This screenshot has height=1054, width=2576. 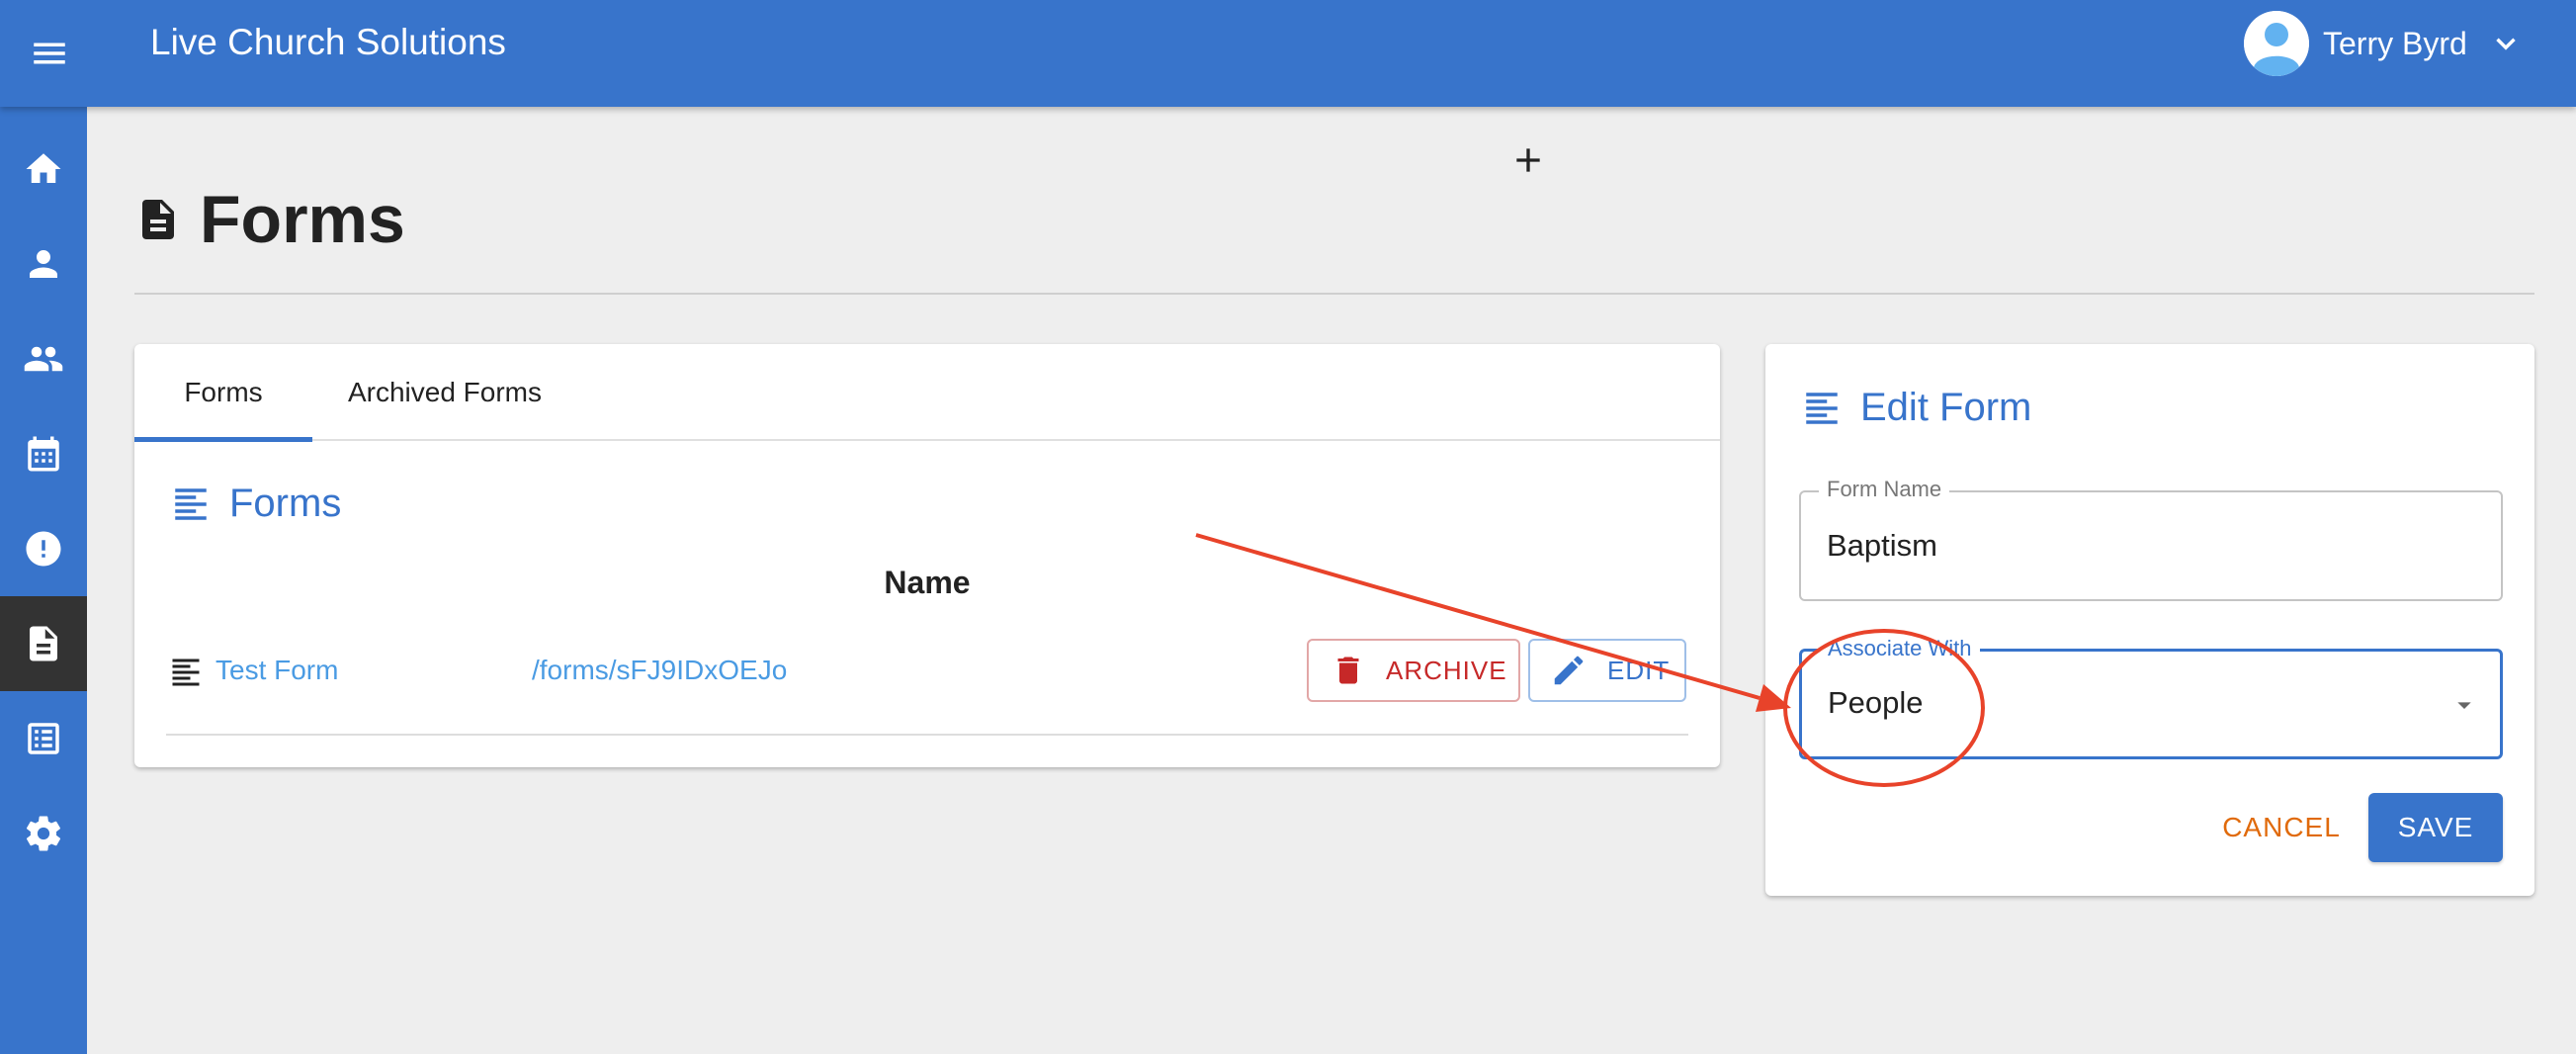 I want to click on user-avatar-icon, so click(x=2276, y=44).